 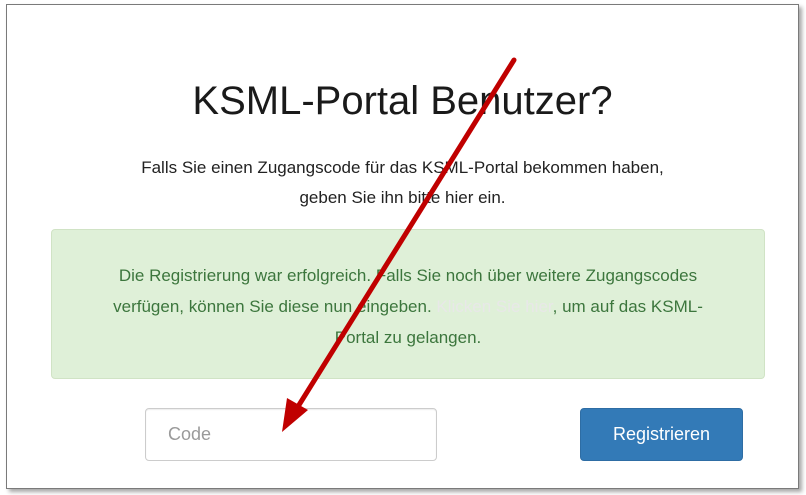 What do you see at coordinates (494, 306) in the screenshot?
I see `portal-link: Klicken Sie hier` at bounding box center [494, 306].